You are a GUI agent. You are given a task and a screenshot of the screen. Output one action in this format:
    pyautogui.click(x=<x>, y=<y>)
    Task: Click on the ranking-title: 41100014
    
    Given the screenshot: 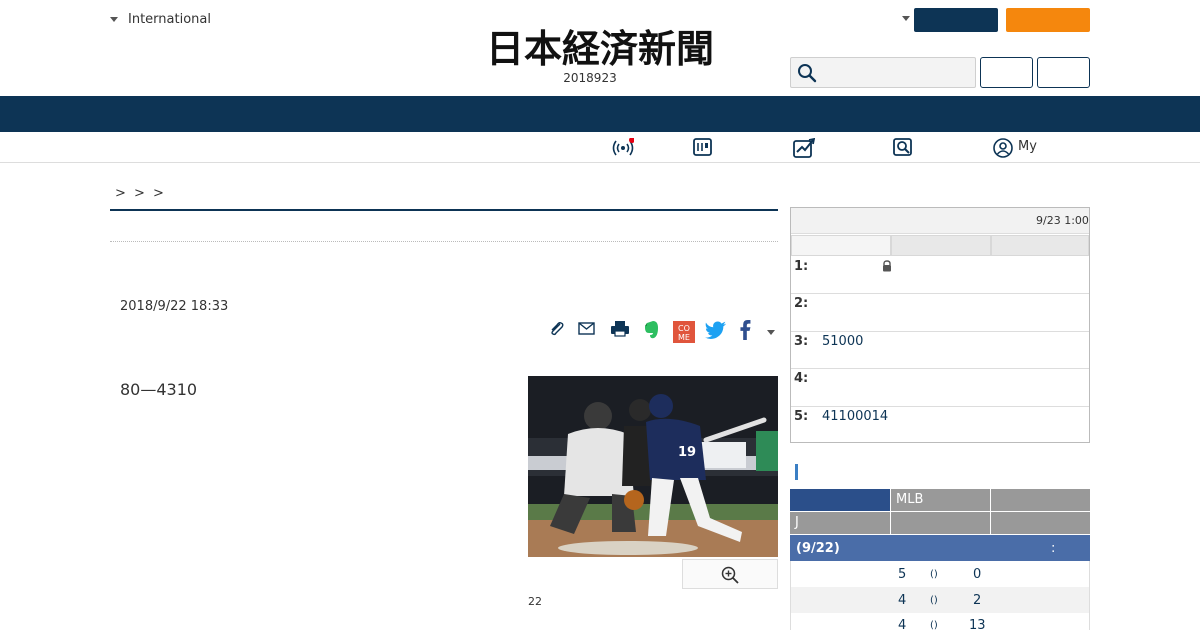 What is the action you would take?
    pyautogui.click(x=855, y=416)
    